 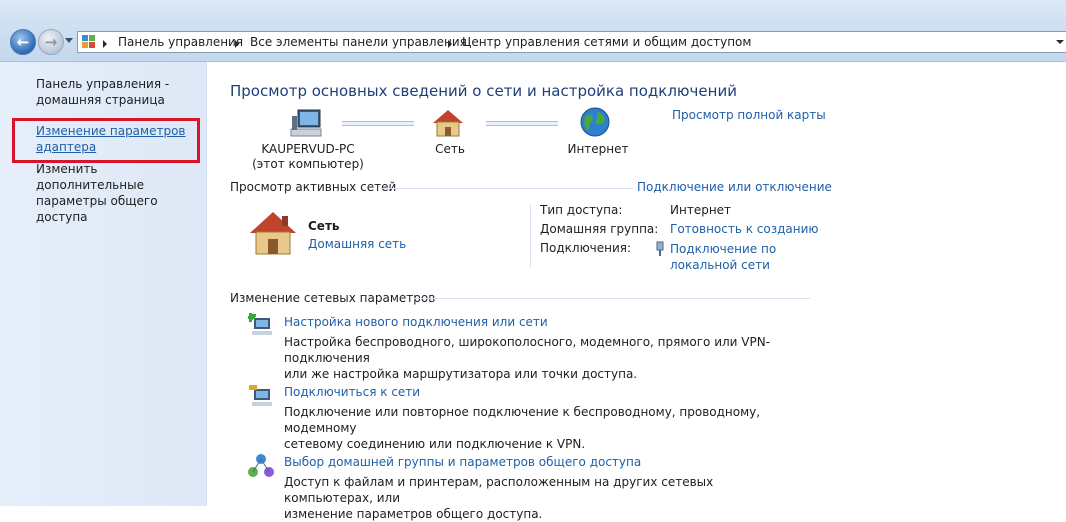 What do you see at coordinates (416, 322) in the screenshot?
I see `setup-new-connection-link: Настройка нового подключения или сети` at bounding box center [416, 322].